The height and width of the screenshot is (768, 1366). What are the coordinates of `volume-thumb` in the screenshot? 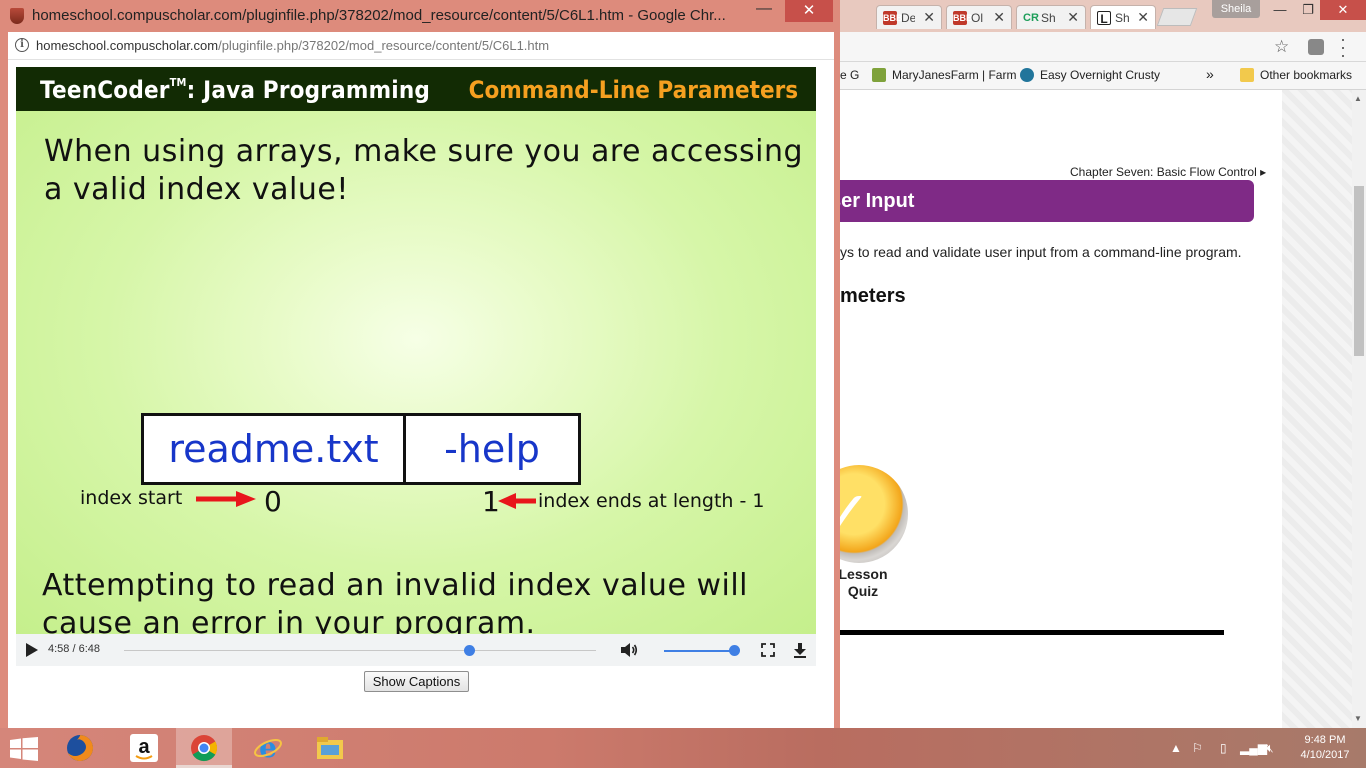 It's located at (734, 650).